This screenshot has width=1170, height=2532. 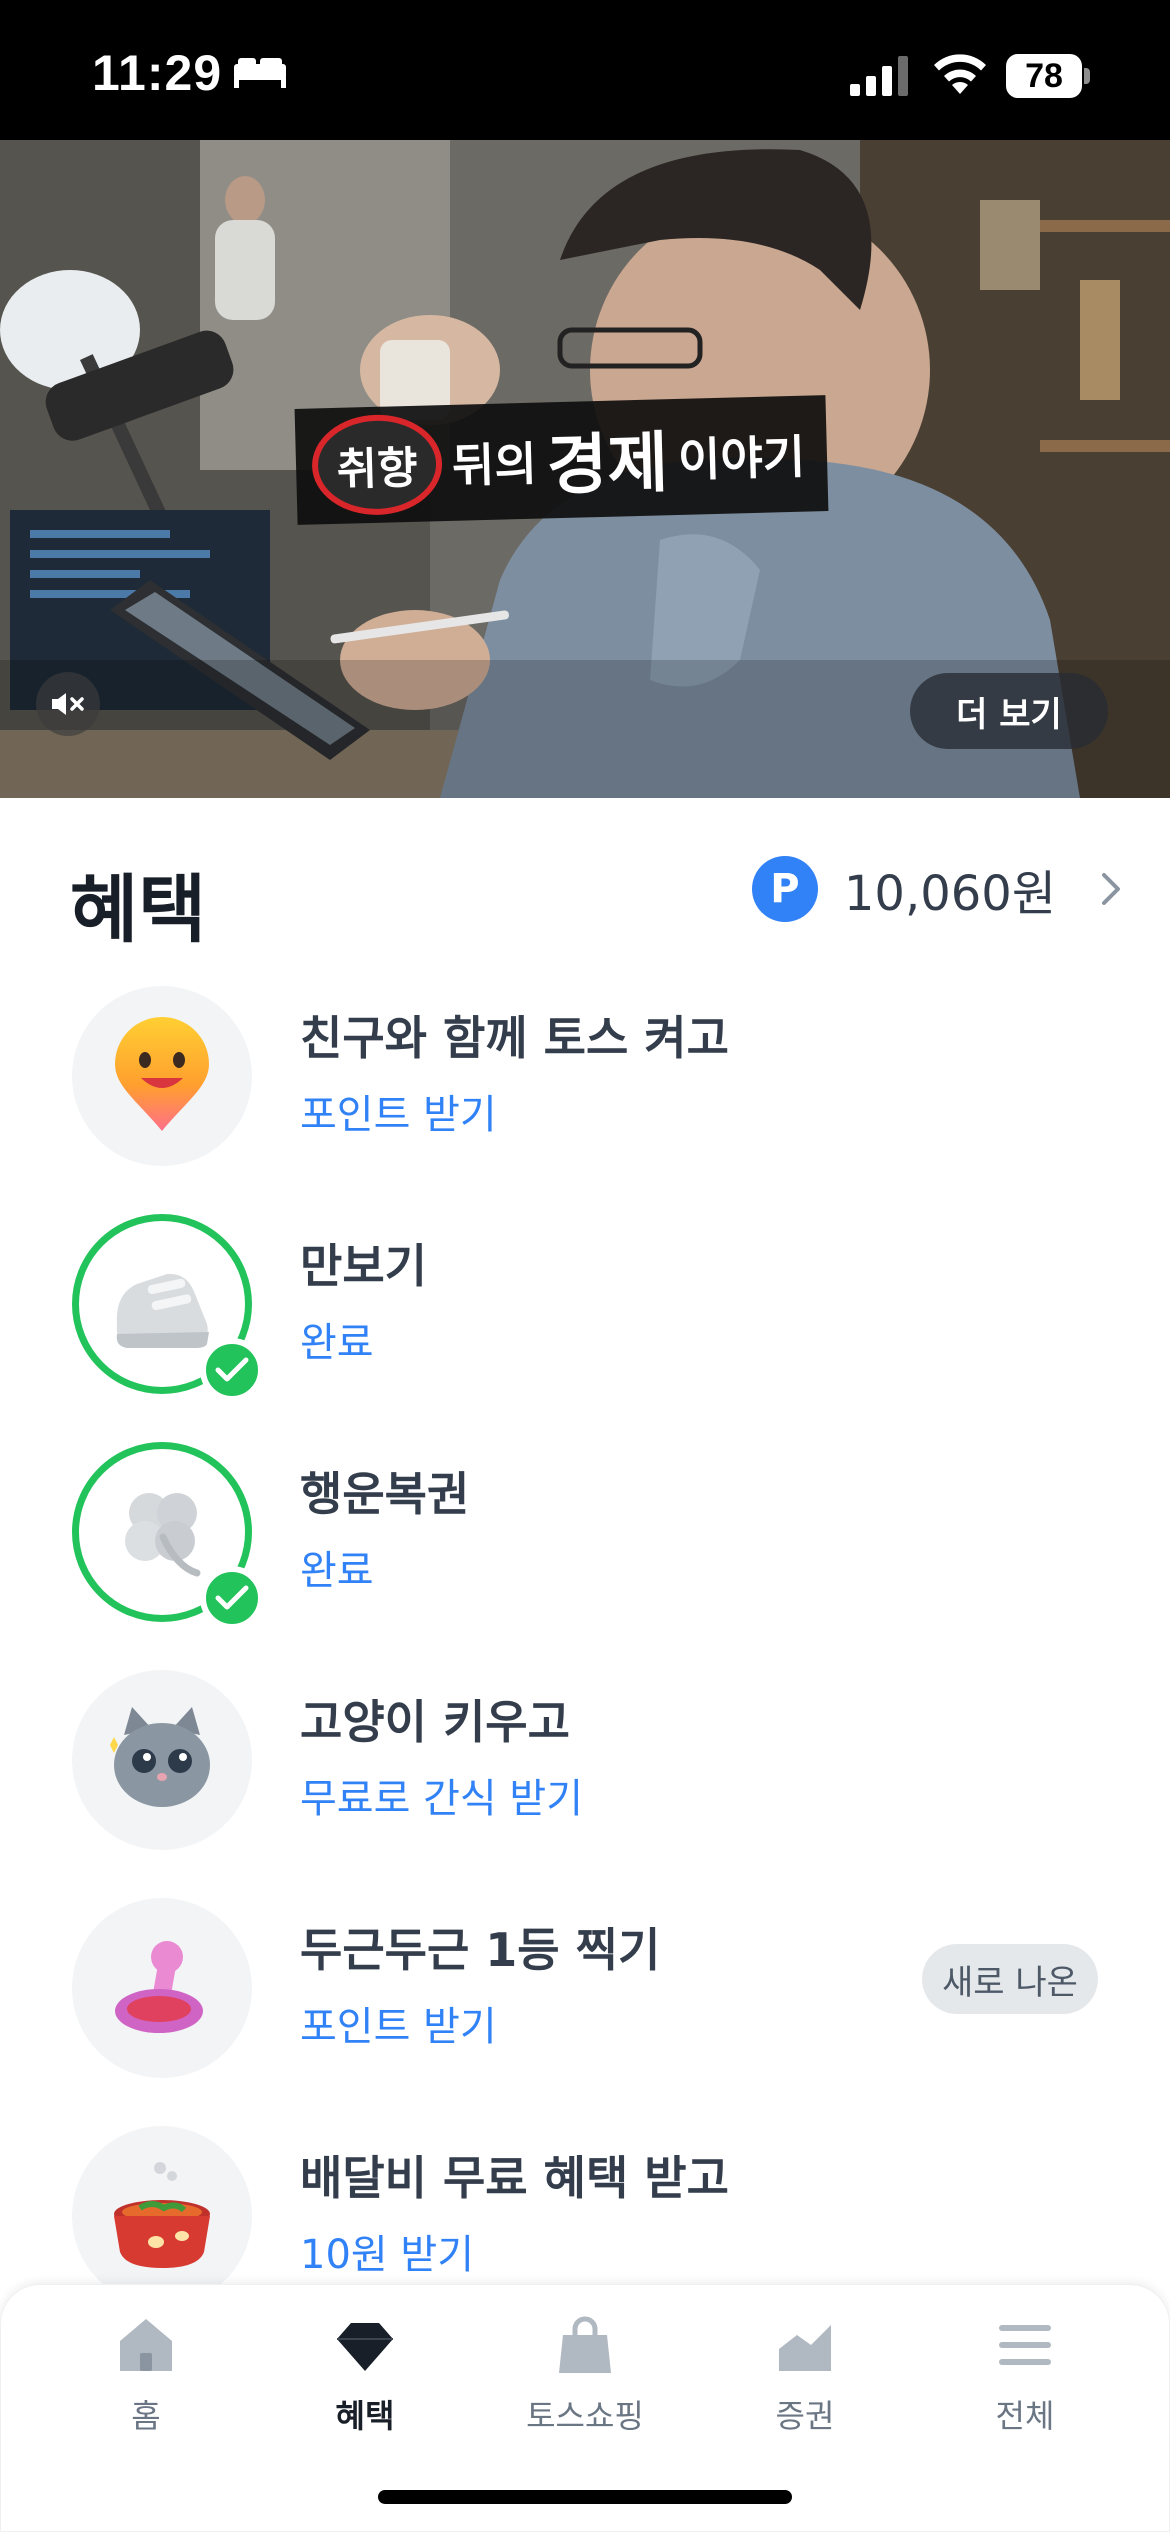 I want to click on caption-circled-word: 취향, so click(x=377, y=465).